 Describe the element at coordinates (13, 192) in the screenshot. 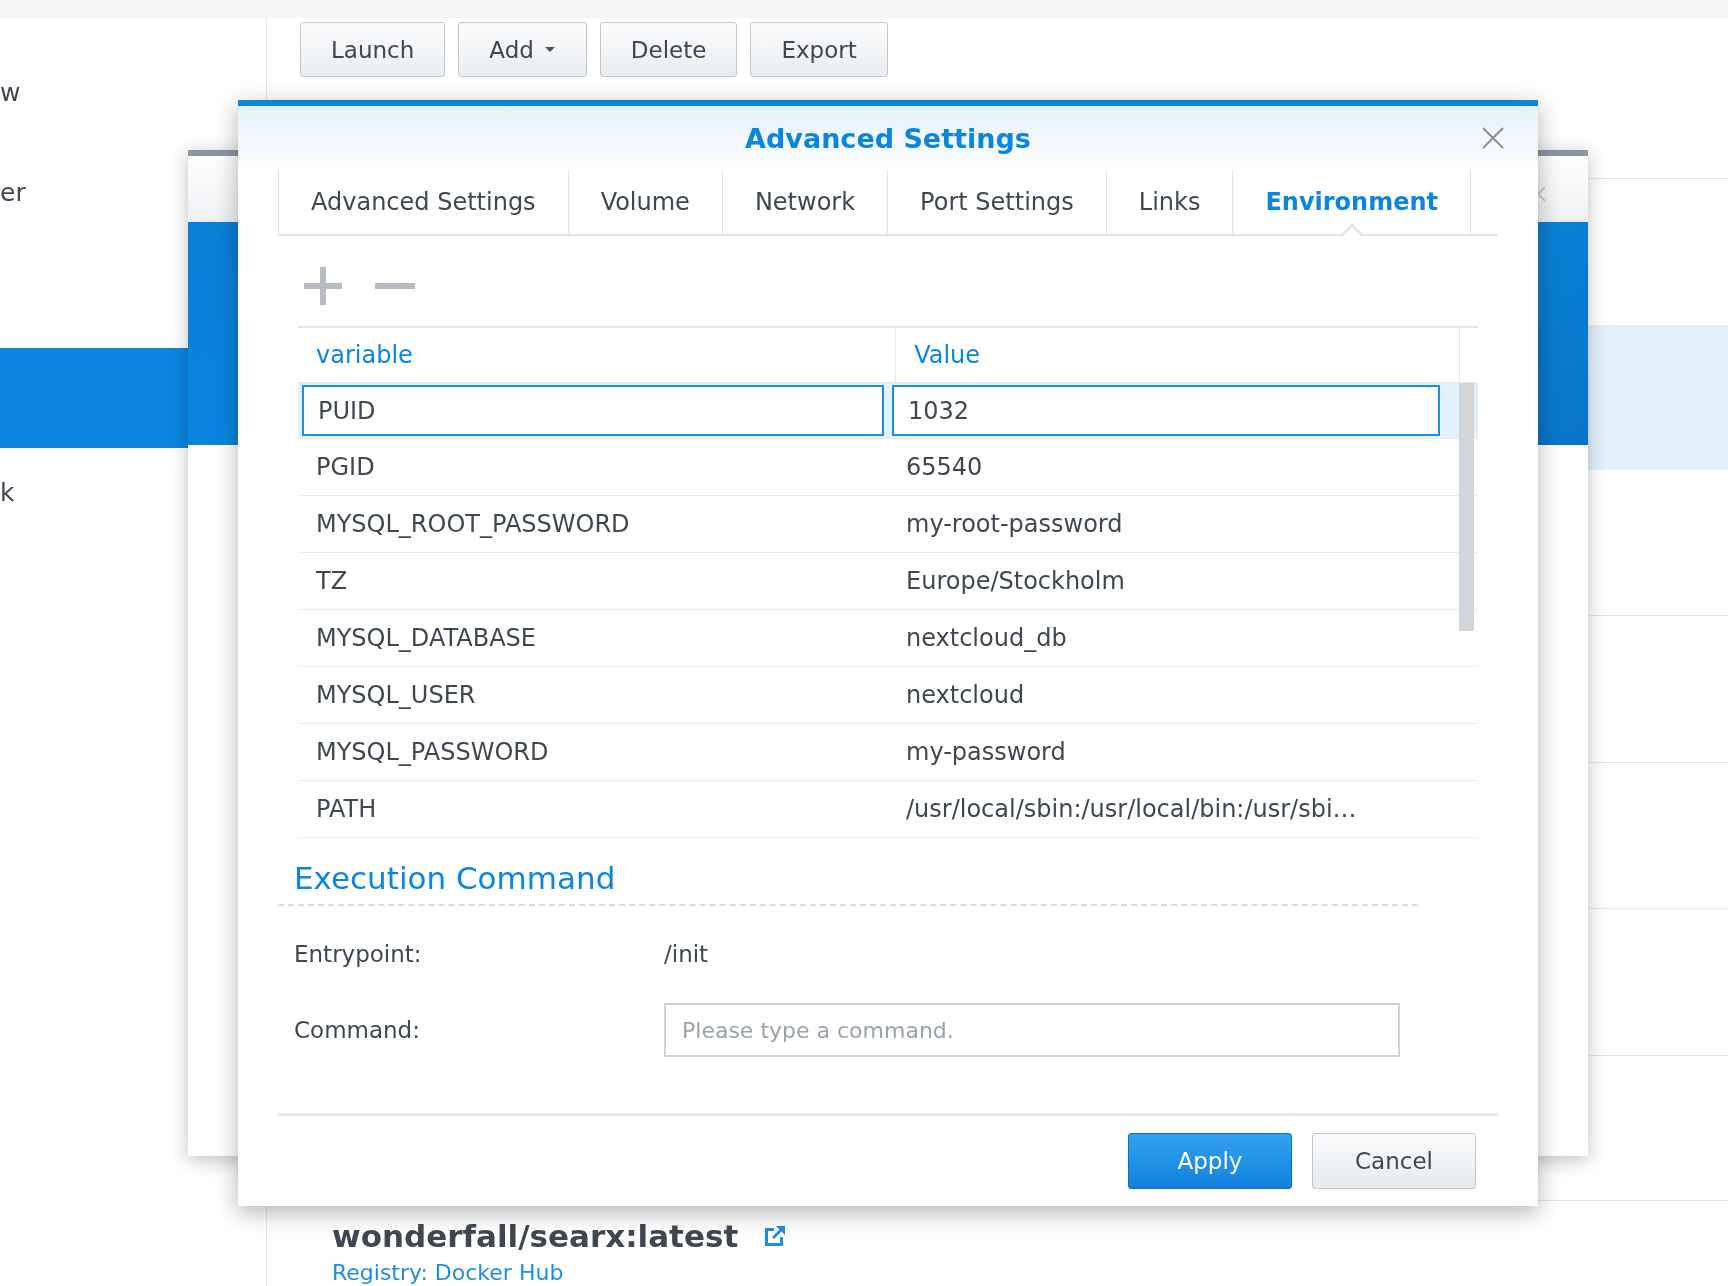

I see `sidebar-item: er` at that location.